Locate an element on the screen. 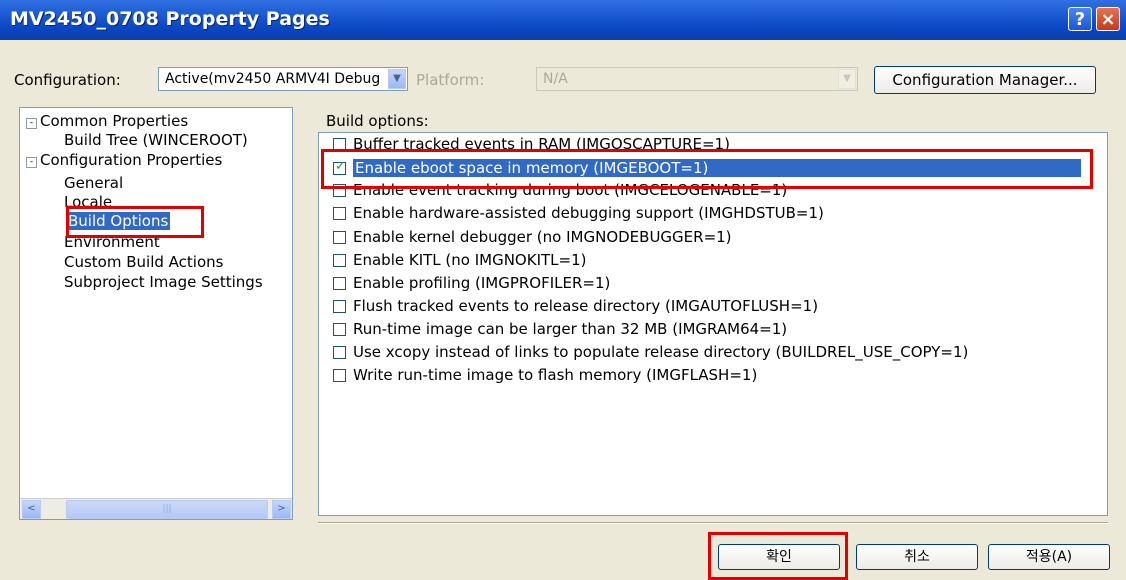  horizontal-scrollbar: < ||| > is located at coordinates (156, 508).